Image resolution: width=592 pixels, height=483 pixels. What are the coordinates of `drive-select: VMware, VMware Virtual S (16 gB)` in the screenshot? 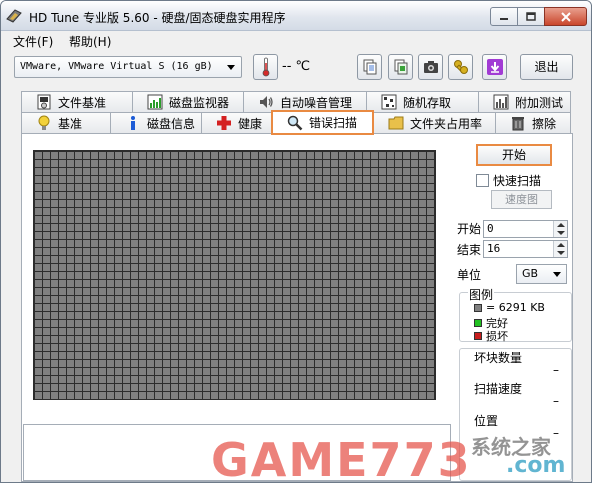 It's located at (128, 67).